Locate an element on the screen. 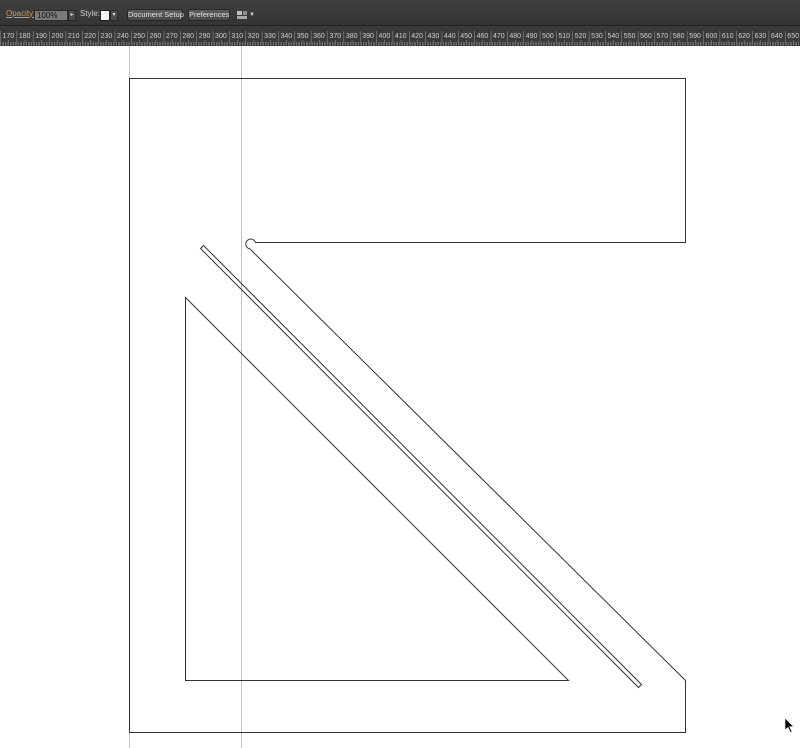 The height and width of the screenshot is (748, 800). ruler-label: 230 is located at coordinates (107, 36).